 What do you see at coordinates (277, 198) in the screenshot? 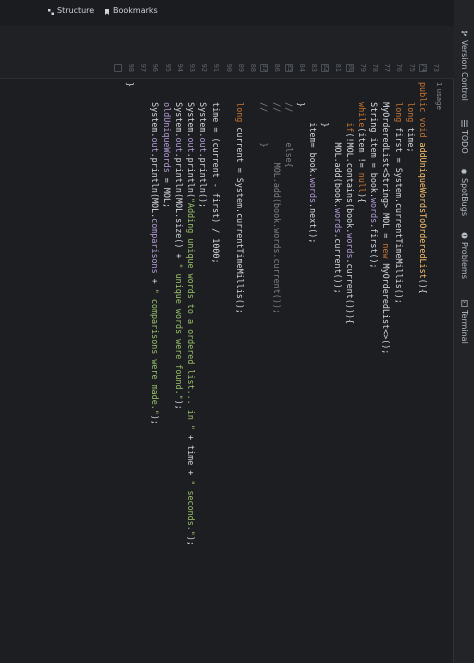
I see `code-line: // MOL.add(book.words.current());` at bounding box center [277, 198].